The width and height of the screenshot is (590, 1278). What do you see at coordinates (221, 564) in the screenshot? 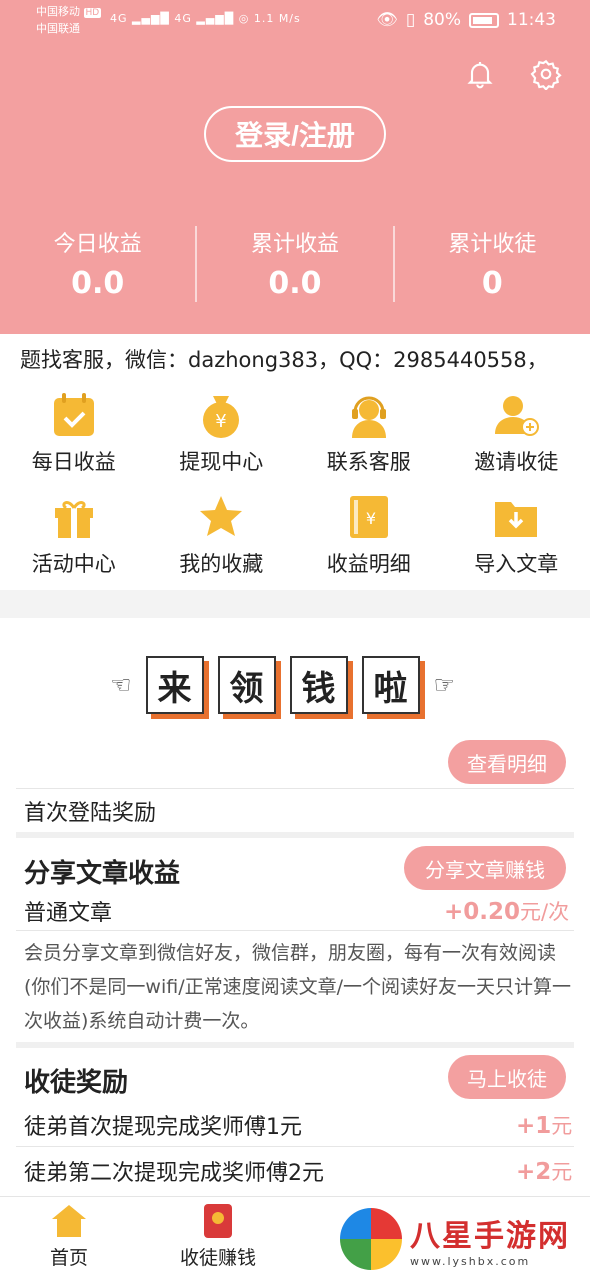
I see `menu-label: 我的收藏` at bounding box center [221, 564].